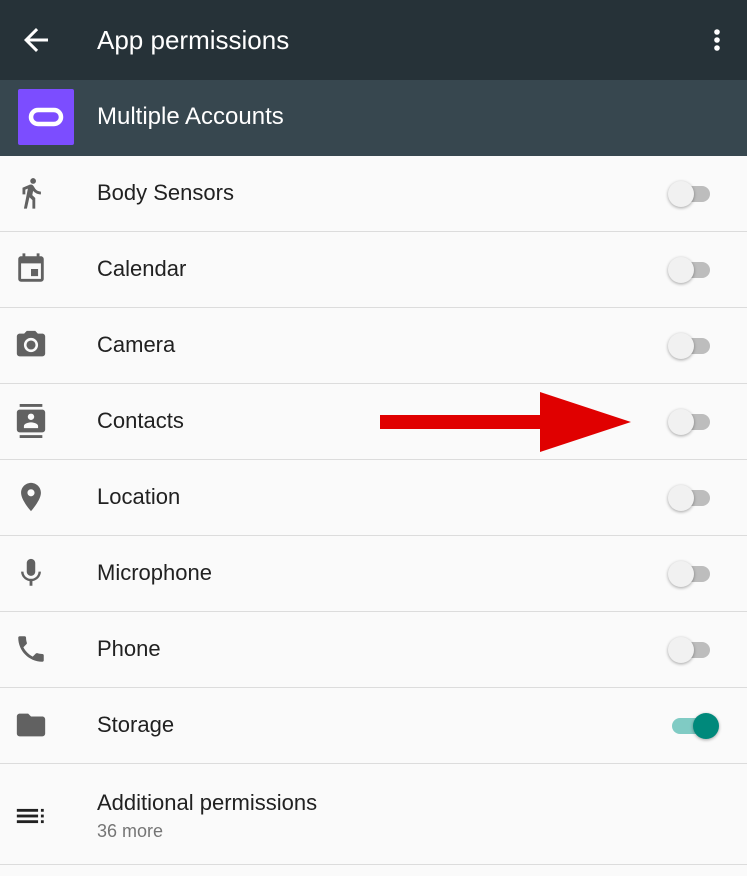  Describe the element at coordinates (193, 40) in the screenshot. I see `page-title: App permissions` at that location.